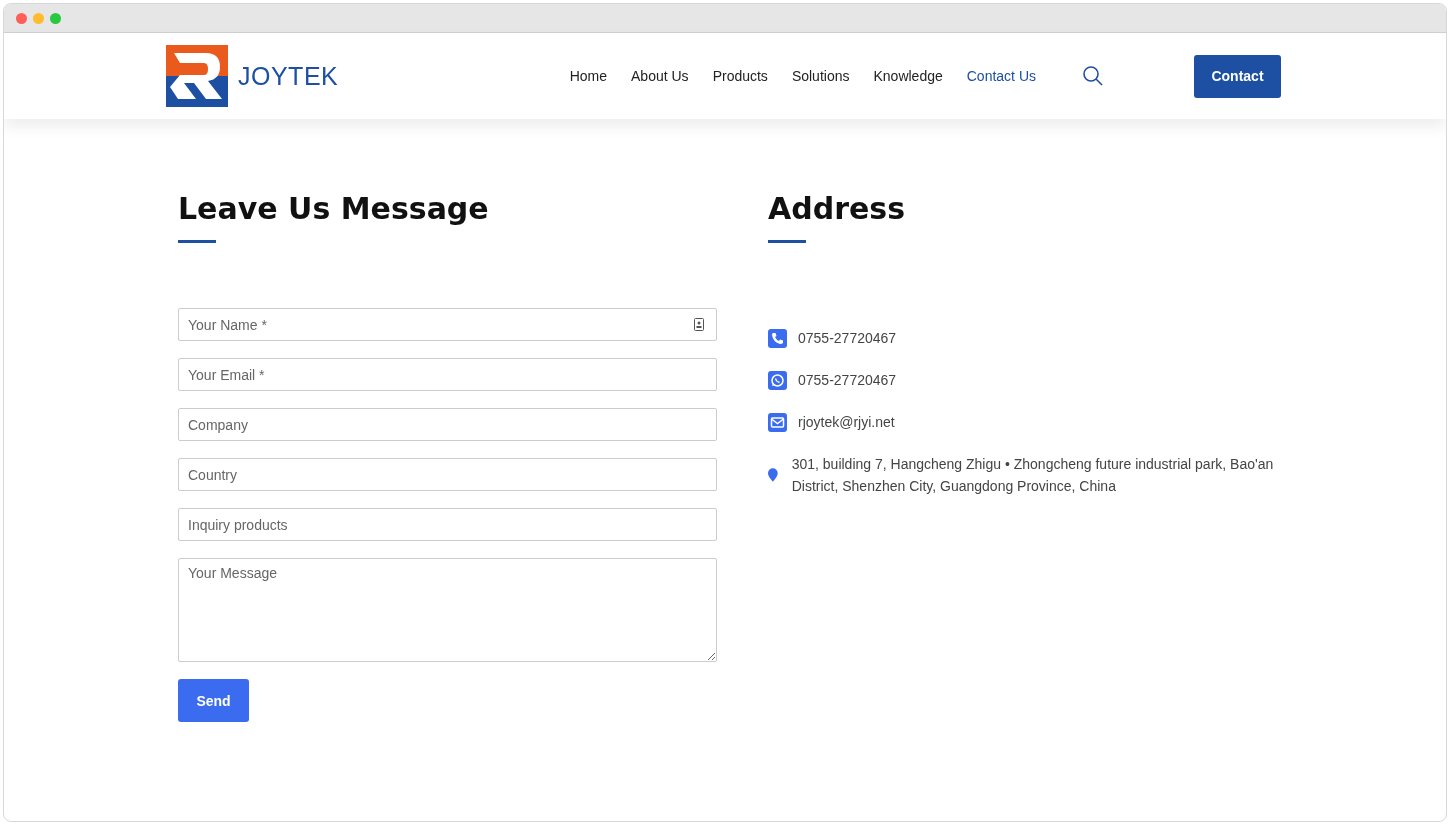 This screenshot has width=1450, height=827. Describe the element at coordinates (1001, 76) in the screenshot. I see `nav-link: Contact Us` at that location.